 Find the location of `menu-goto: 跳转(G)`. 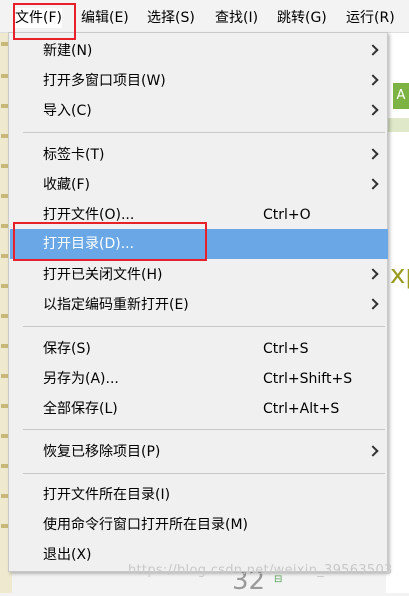

menu-goto: 跳转(G) is located at coordinates (302, 18).